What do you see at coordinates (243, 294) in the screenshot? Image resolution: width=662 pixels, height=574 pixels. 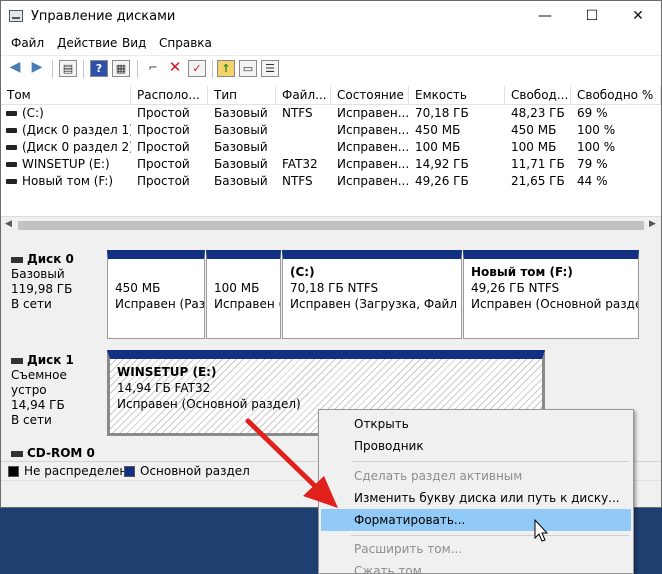 I see `partition-disk0-2: 100 МБ Исправен (` at bounding box center [243, 294].